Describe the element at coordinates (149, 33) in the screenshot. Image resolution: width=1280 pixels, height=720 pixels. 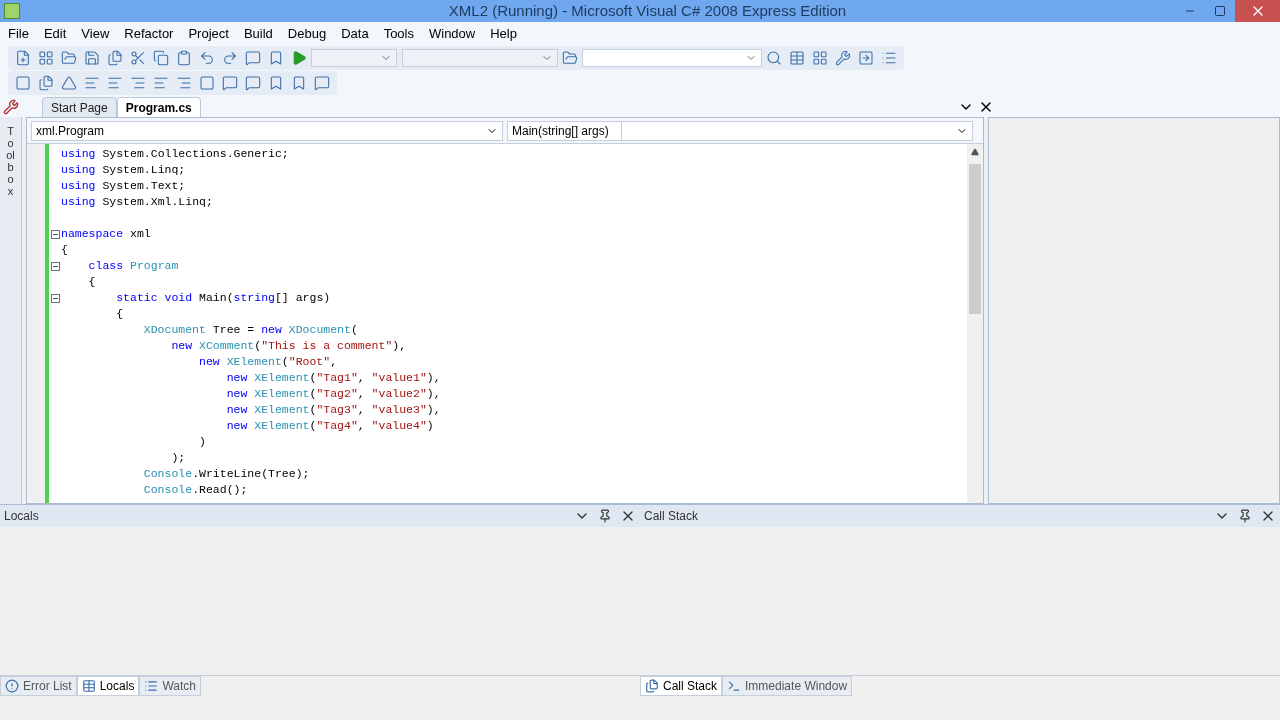
I see `menu-item: Refactor` at that location.